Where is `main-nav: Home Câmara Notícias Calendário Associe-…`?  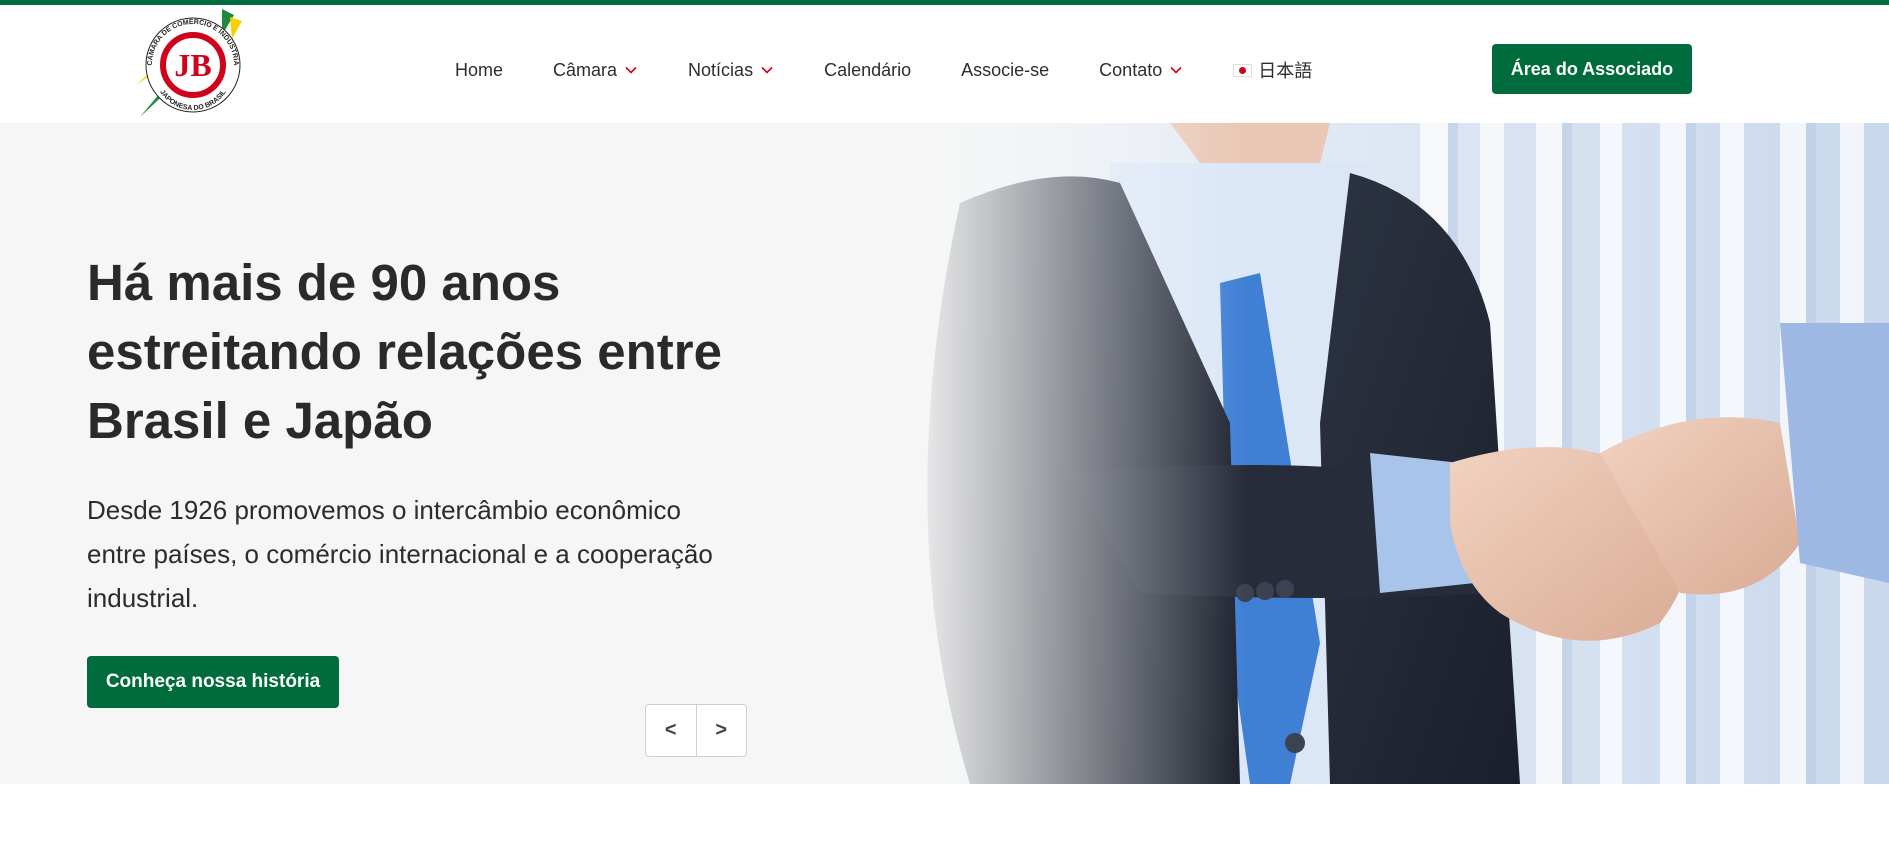 main-nav: Home Câmara Notícias Calendário Associe-… is located at coordinates (883, 70).